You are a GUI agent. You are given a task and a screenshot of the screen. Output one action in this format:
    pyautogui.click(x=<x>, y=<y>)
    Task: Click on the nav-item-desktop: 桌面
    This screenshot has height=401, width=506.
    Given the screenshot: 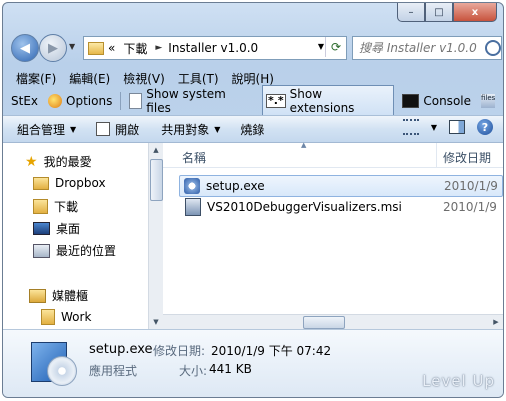 What is the action you would take?
    pyautogui.click(x=56, y=228)
    